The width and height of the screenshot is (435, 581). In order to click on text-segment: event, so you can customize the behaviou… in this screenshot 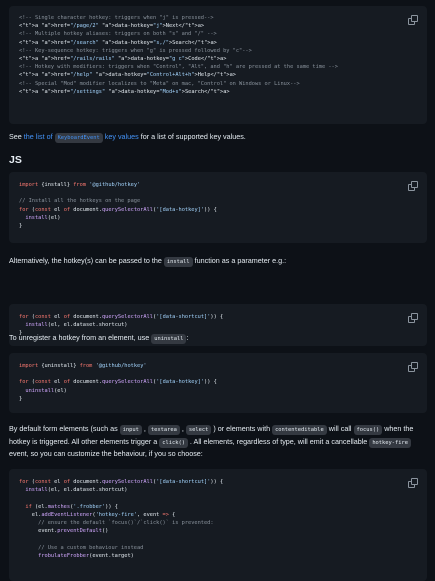, I will do `click(106, 453)`.